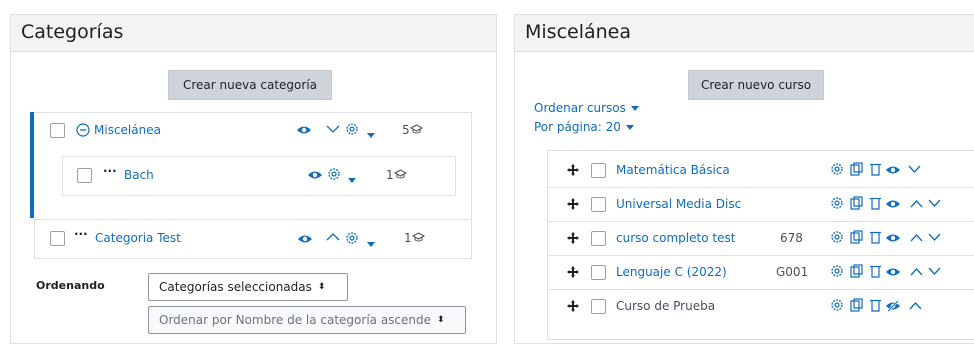  I want to click on course-link: Universal Media Disc, so click(678, 204).